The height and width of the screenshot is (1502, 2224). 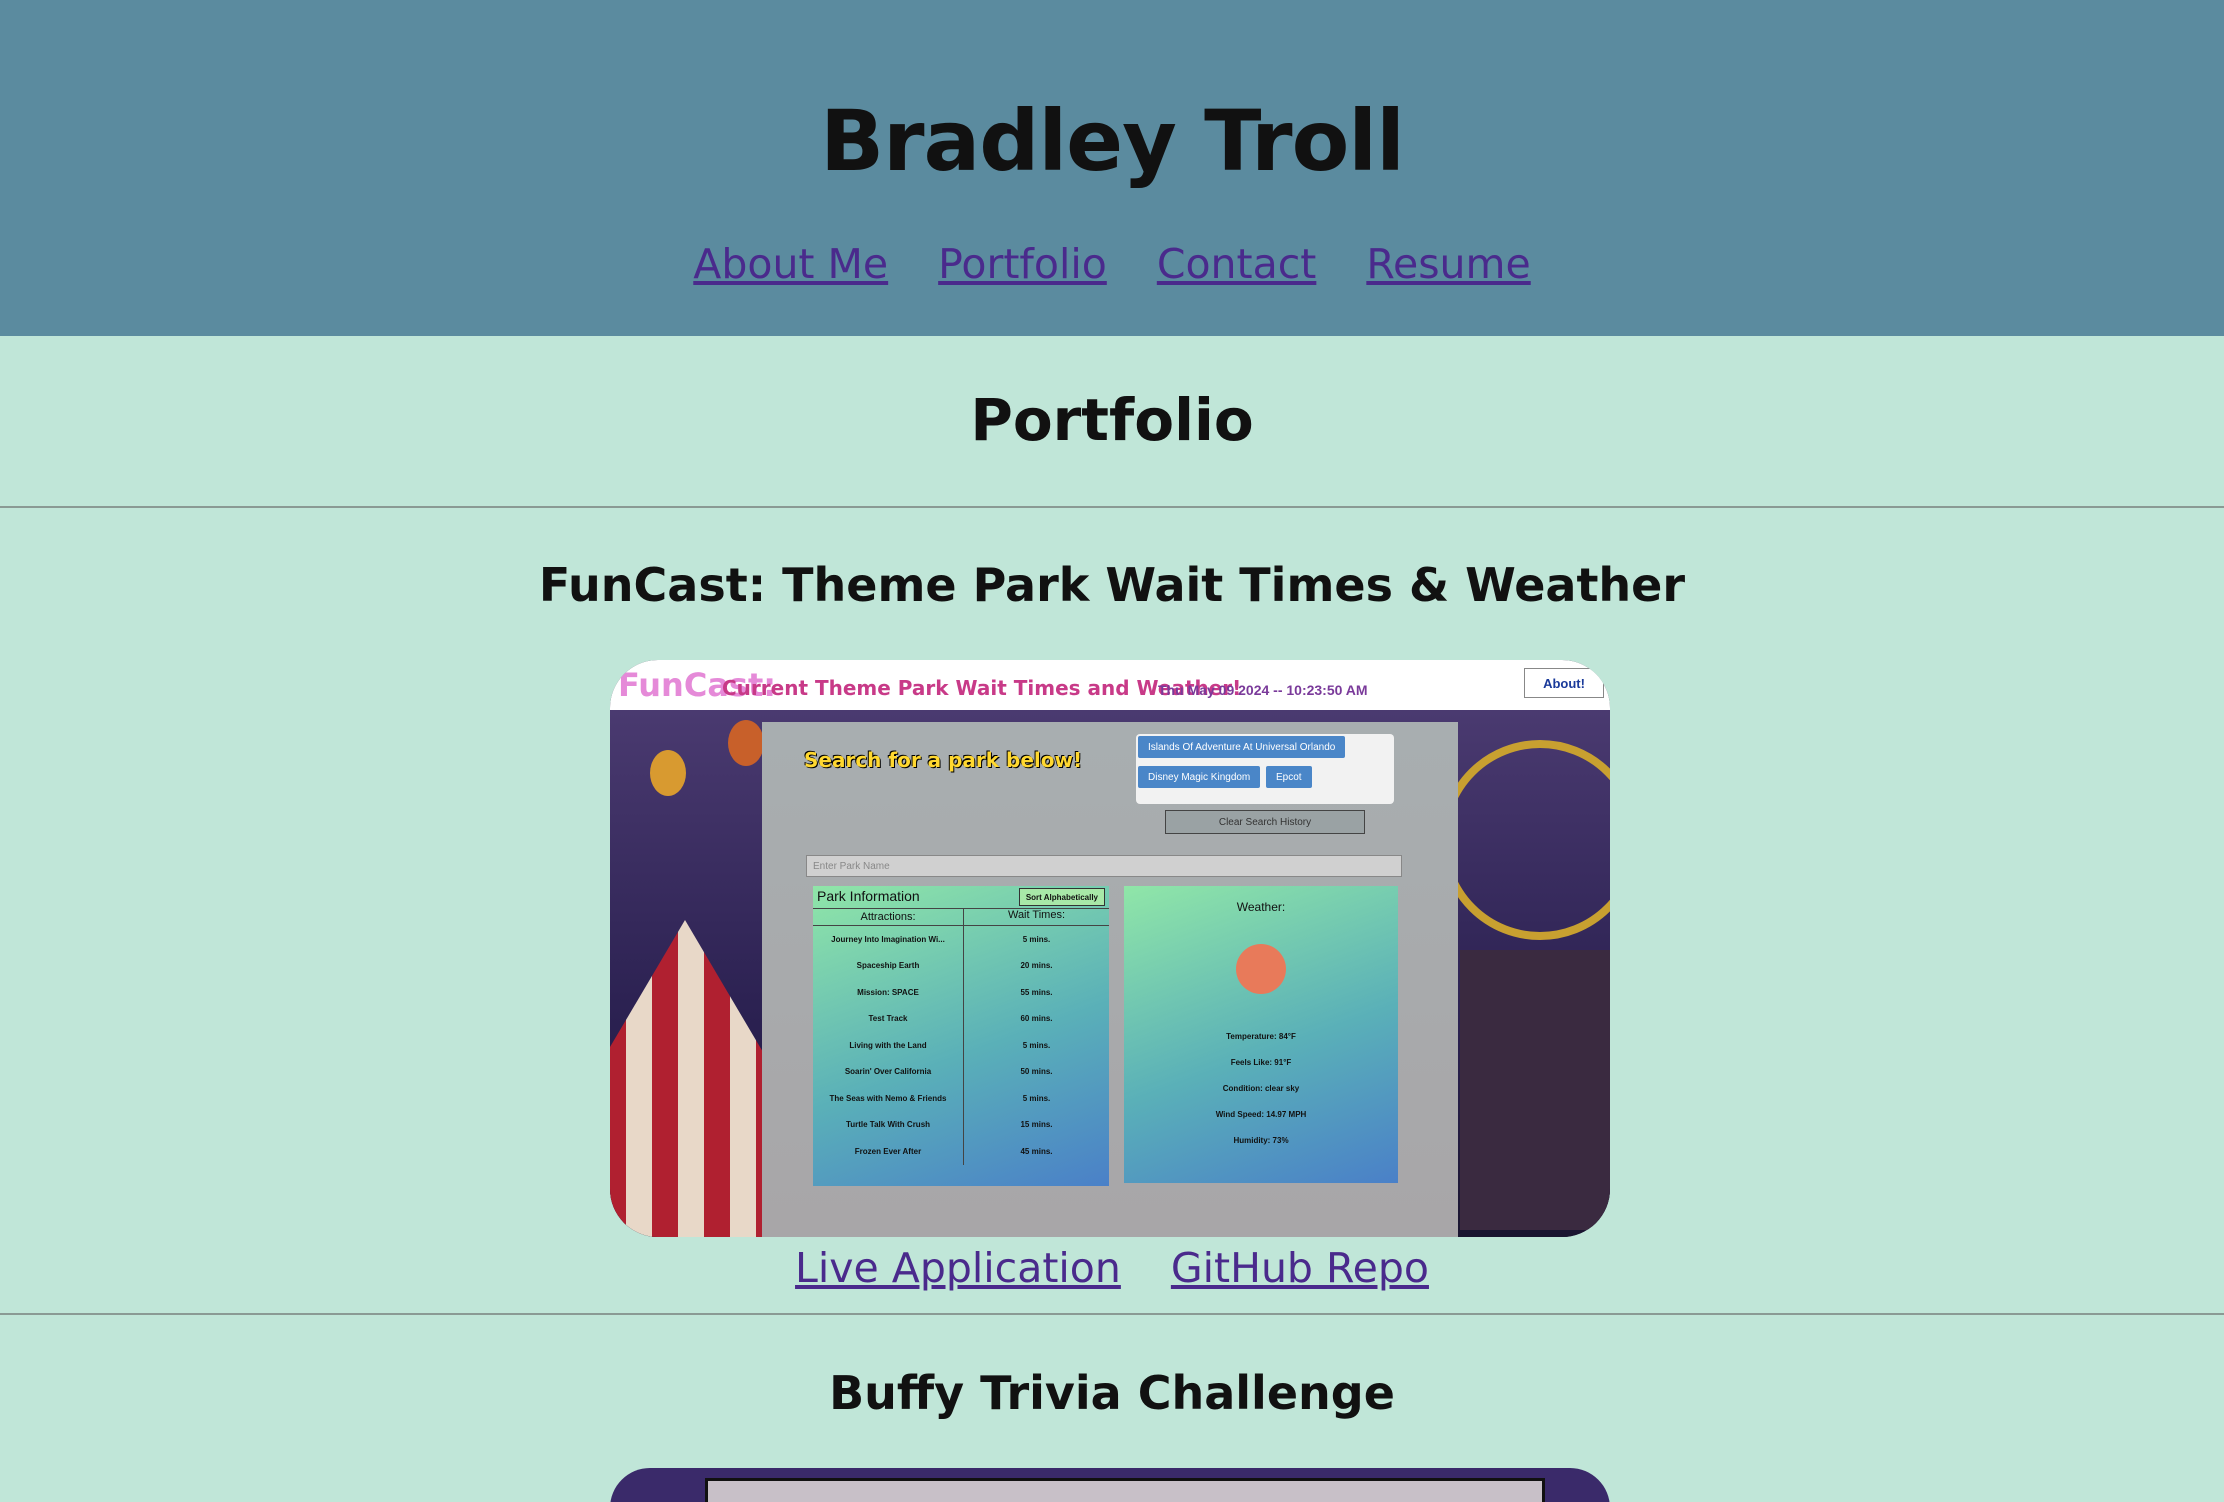 What do you see at coordinates (888, 917) in the screenshot?
I see `attractions-header: Attractions:` at bounding box center [888, 917].